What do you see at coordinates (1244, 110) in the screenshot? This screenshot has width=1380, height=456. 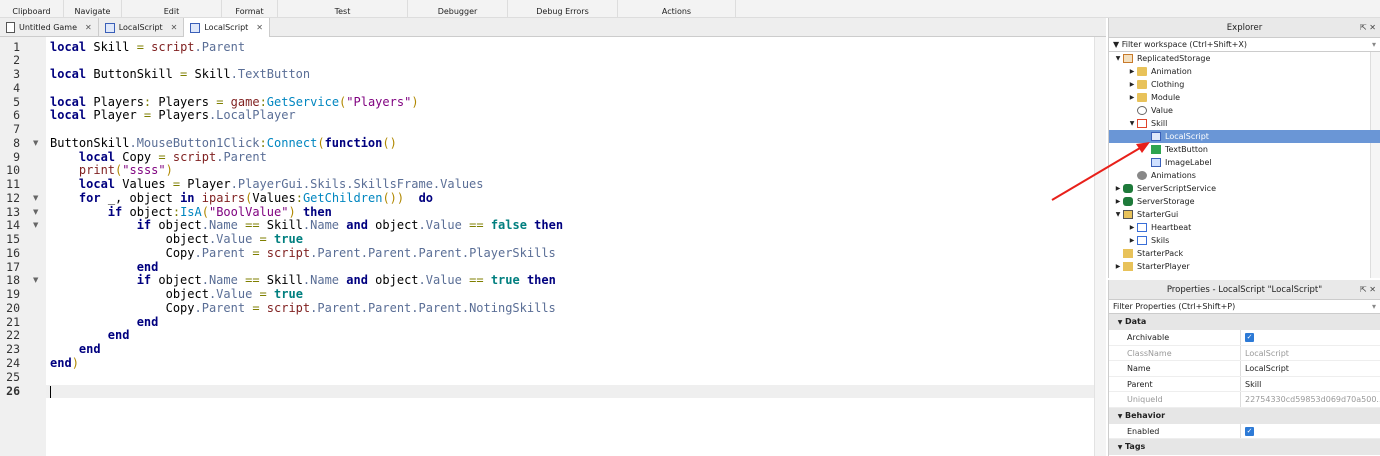 I see `tree-item-value: Value` at bounding box center [1244, 110].